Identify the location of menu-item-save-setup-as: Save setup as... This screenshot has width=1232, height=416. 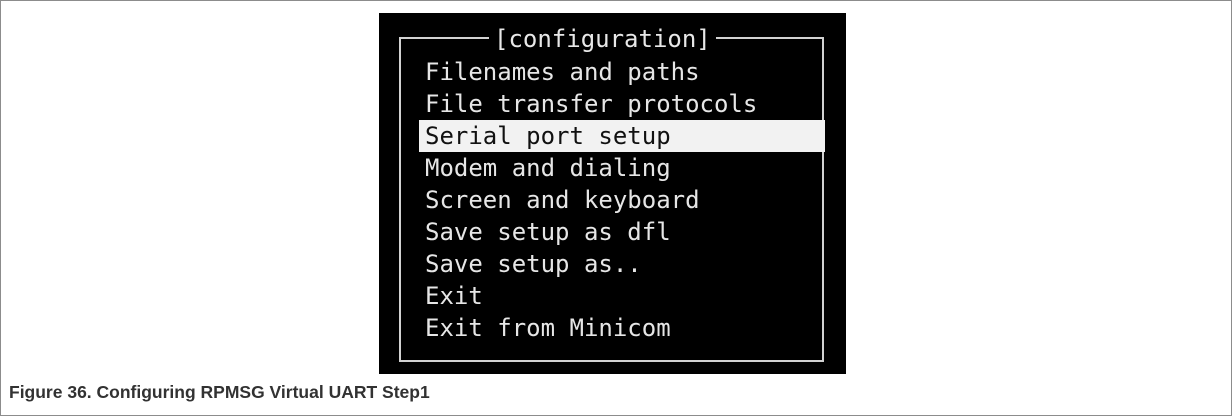
(622, 264).